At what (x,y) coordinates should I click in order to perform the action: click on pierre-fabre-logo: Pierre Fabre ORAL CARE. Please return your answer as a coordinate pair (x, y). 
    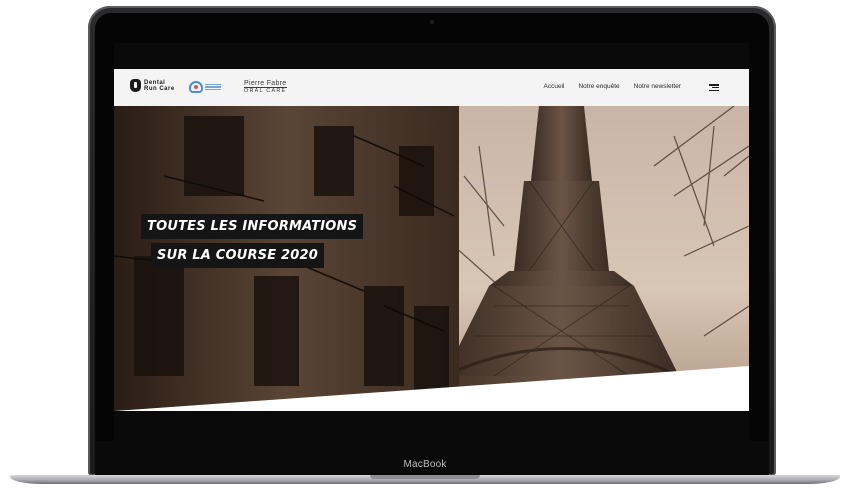
    Looking at the image, I should click on (265, 87).